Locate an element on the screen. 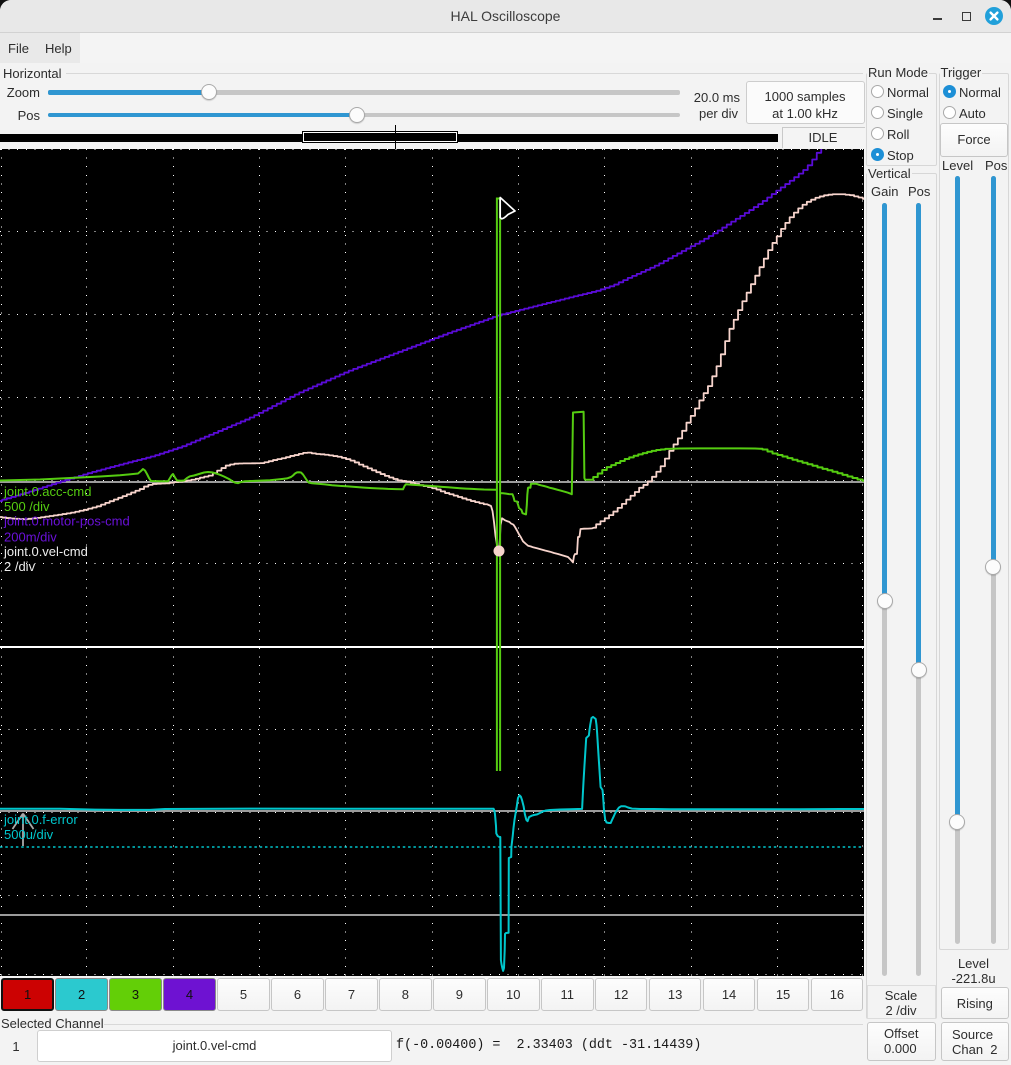  svg-text: 500 /div is located at coordinates (27, 506).